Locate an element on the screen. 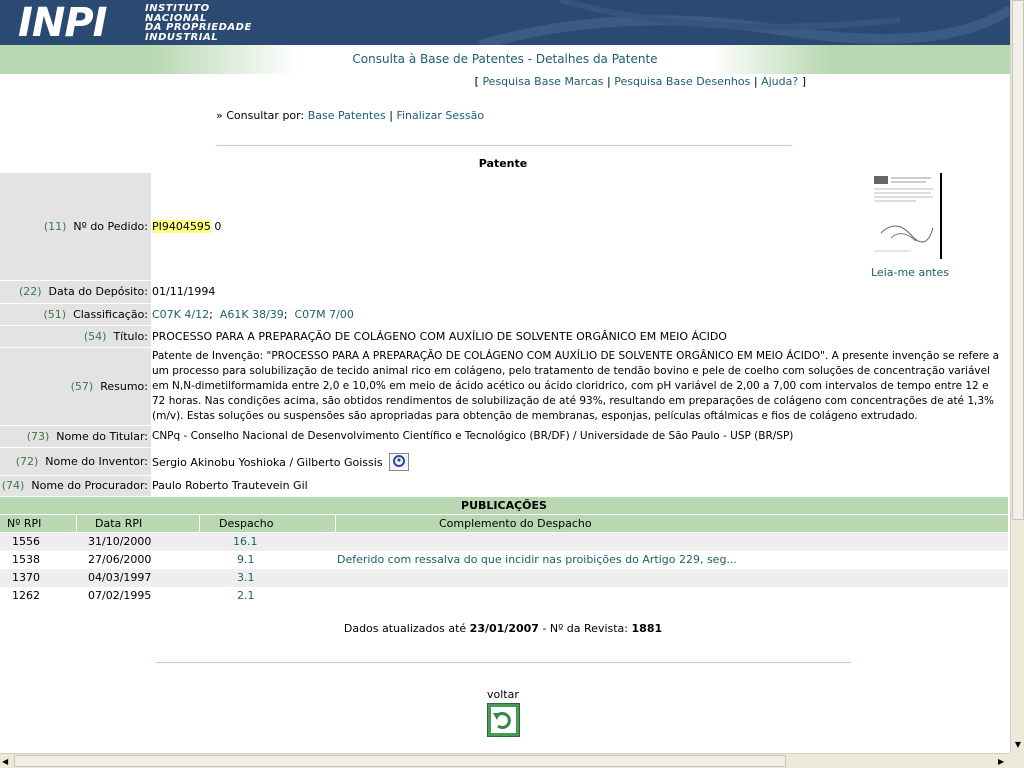  row-pedido: (11) Nº do Pedido: PI9404595 0 is located at coordinates (504, 226).